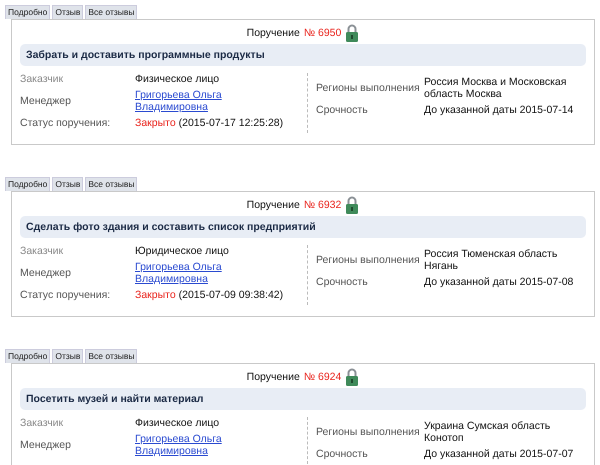 The image size is (600, 465). What do you see at coordinates (323, 33) in the screenshot?
I see `order-number: № 6950` at bounding box center [323, 33].